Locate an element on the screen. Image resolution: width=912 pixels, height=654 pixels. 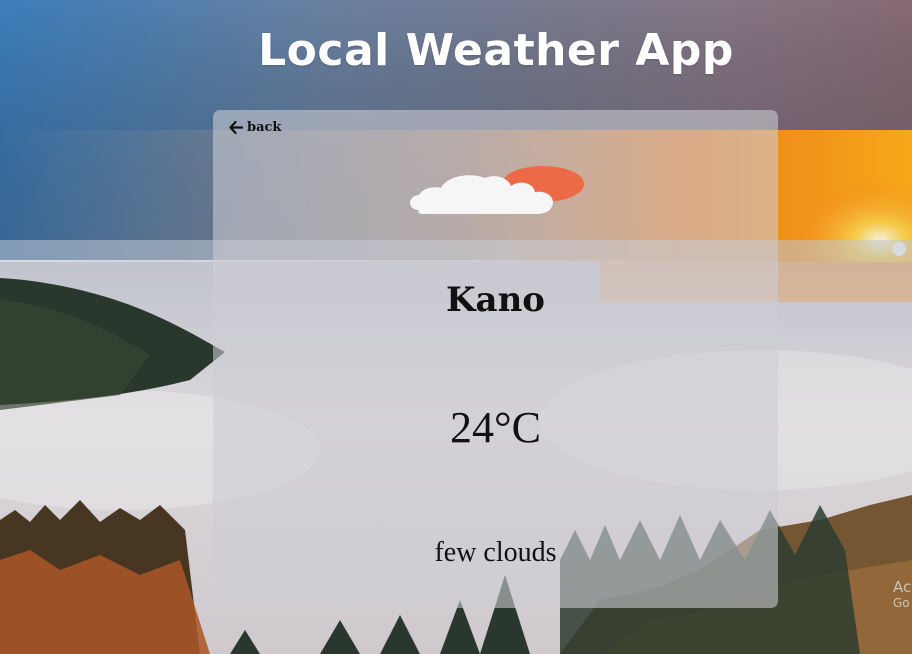
activation-watermark: Ac Go is located at coordinates (902, 594).